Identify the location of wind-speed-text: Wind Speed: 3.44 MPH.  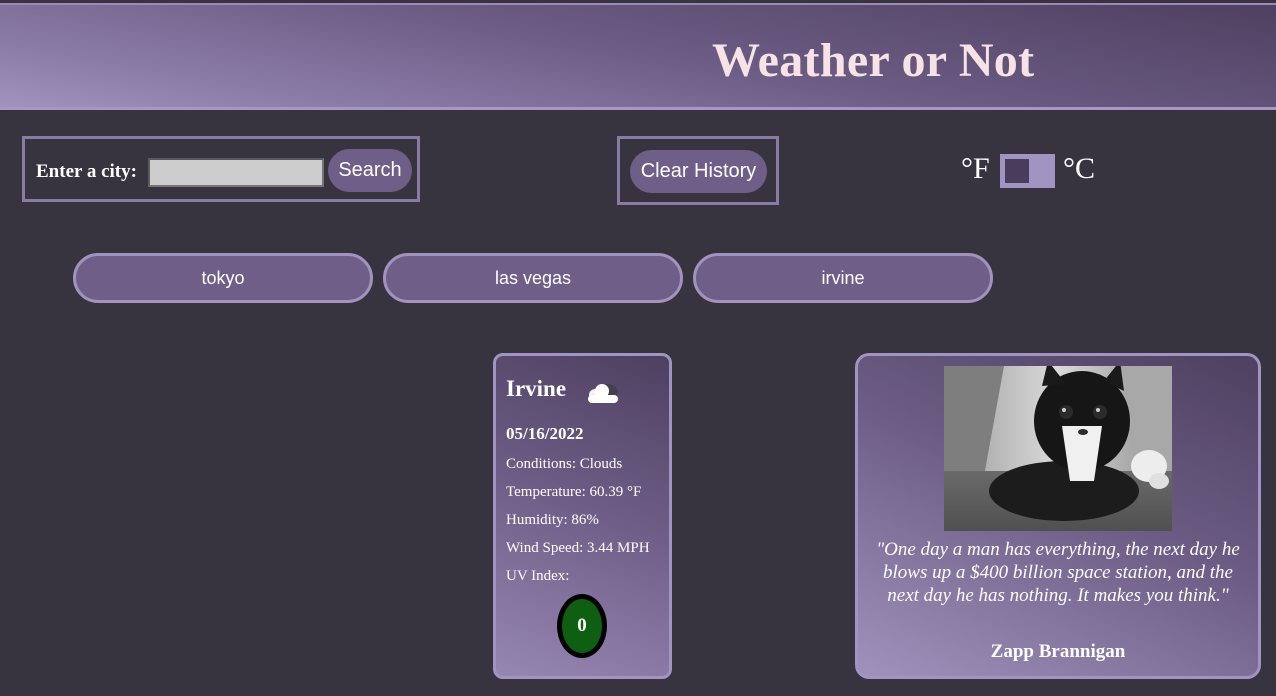
(578, 548).